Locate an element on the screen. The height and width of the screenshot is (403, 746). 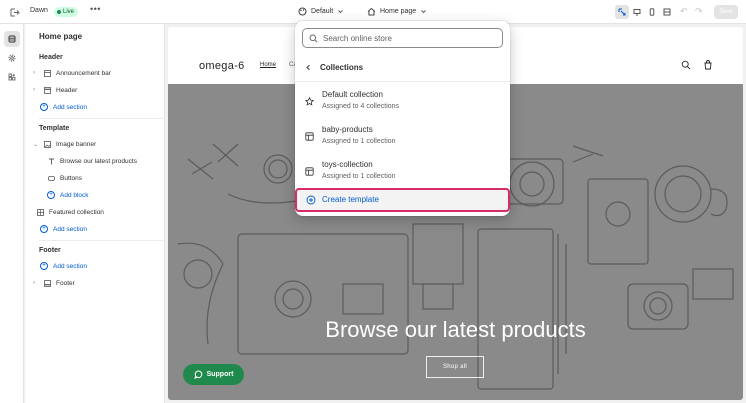
settings-icon is located at coordinates (12, 58).